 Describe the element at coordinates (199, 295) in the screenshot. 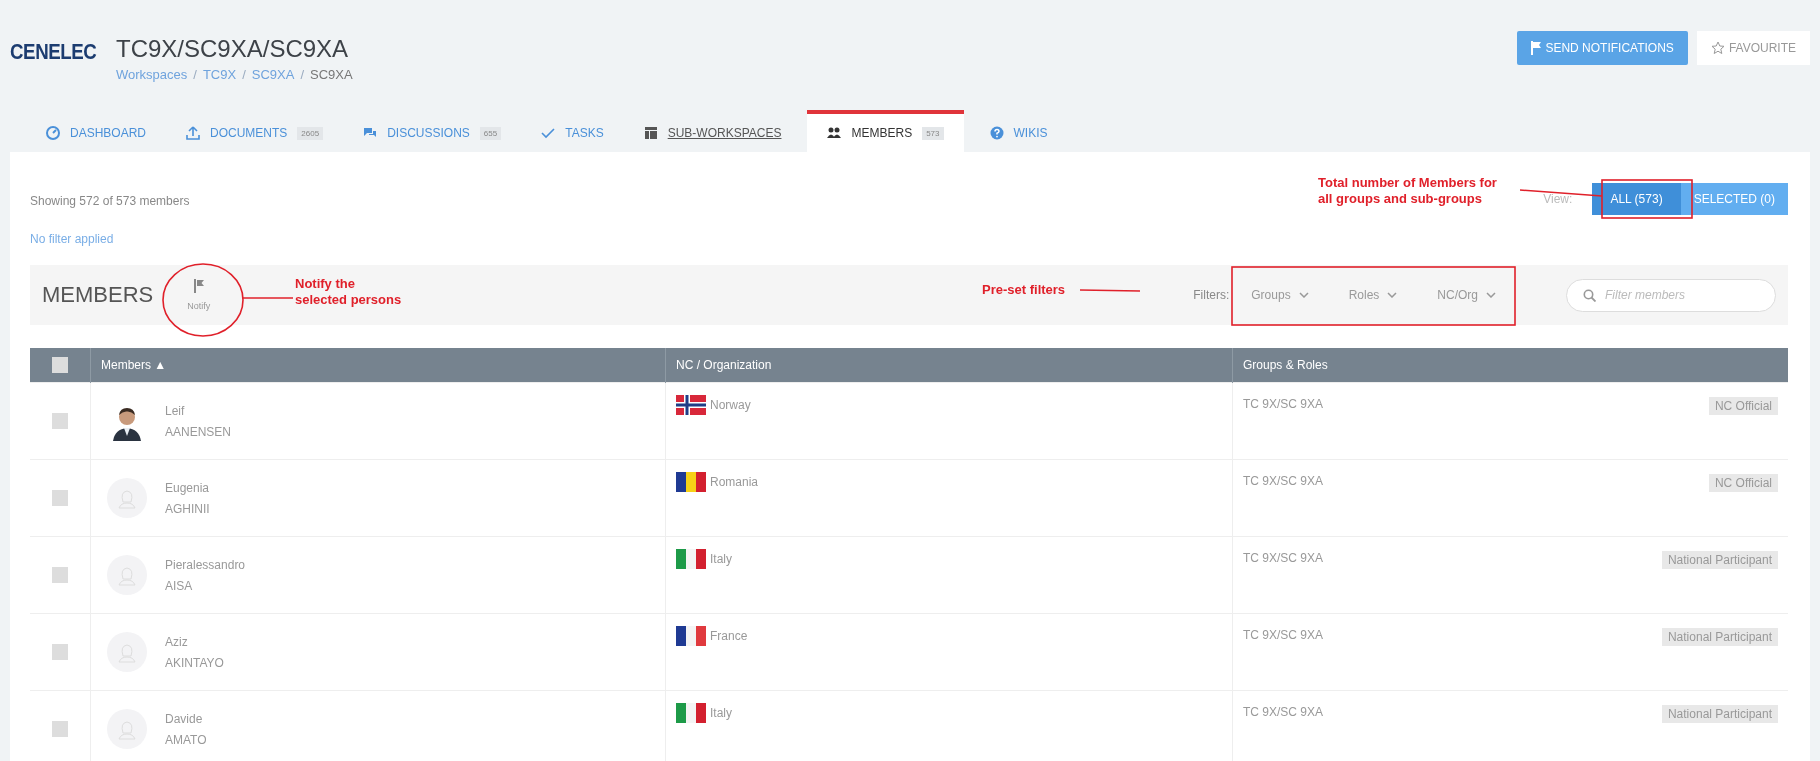

I see `notify-button: Notify` at that location.